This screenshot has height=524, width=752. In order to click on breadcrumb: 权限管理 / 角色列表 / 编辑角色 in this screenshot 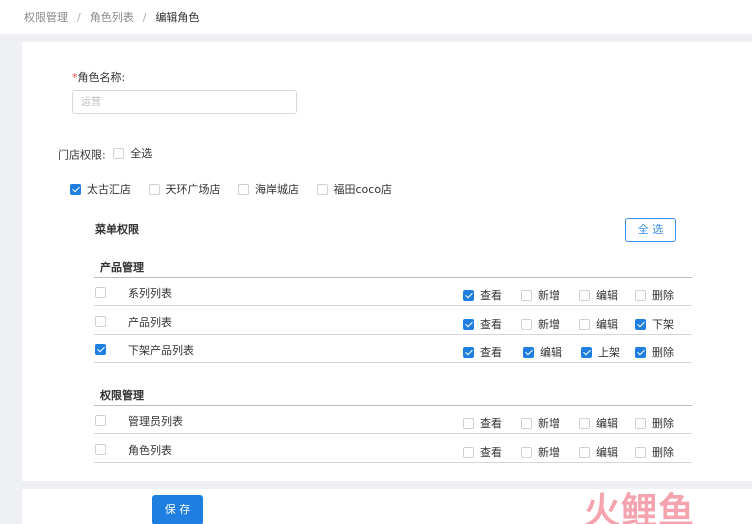, I will do `click(111, 17)`.